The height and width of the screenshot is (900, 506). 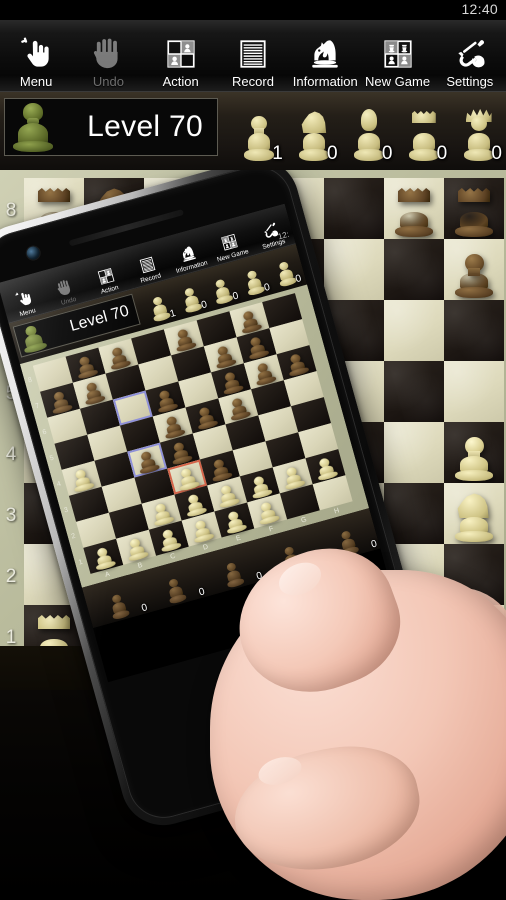 I want to click on toolbar-button-label: Information, so click(x=325, y=81).